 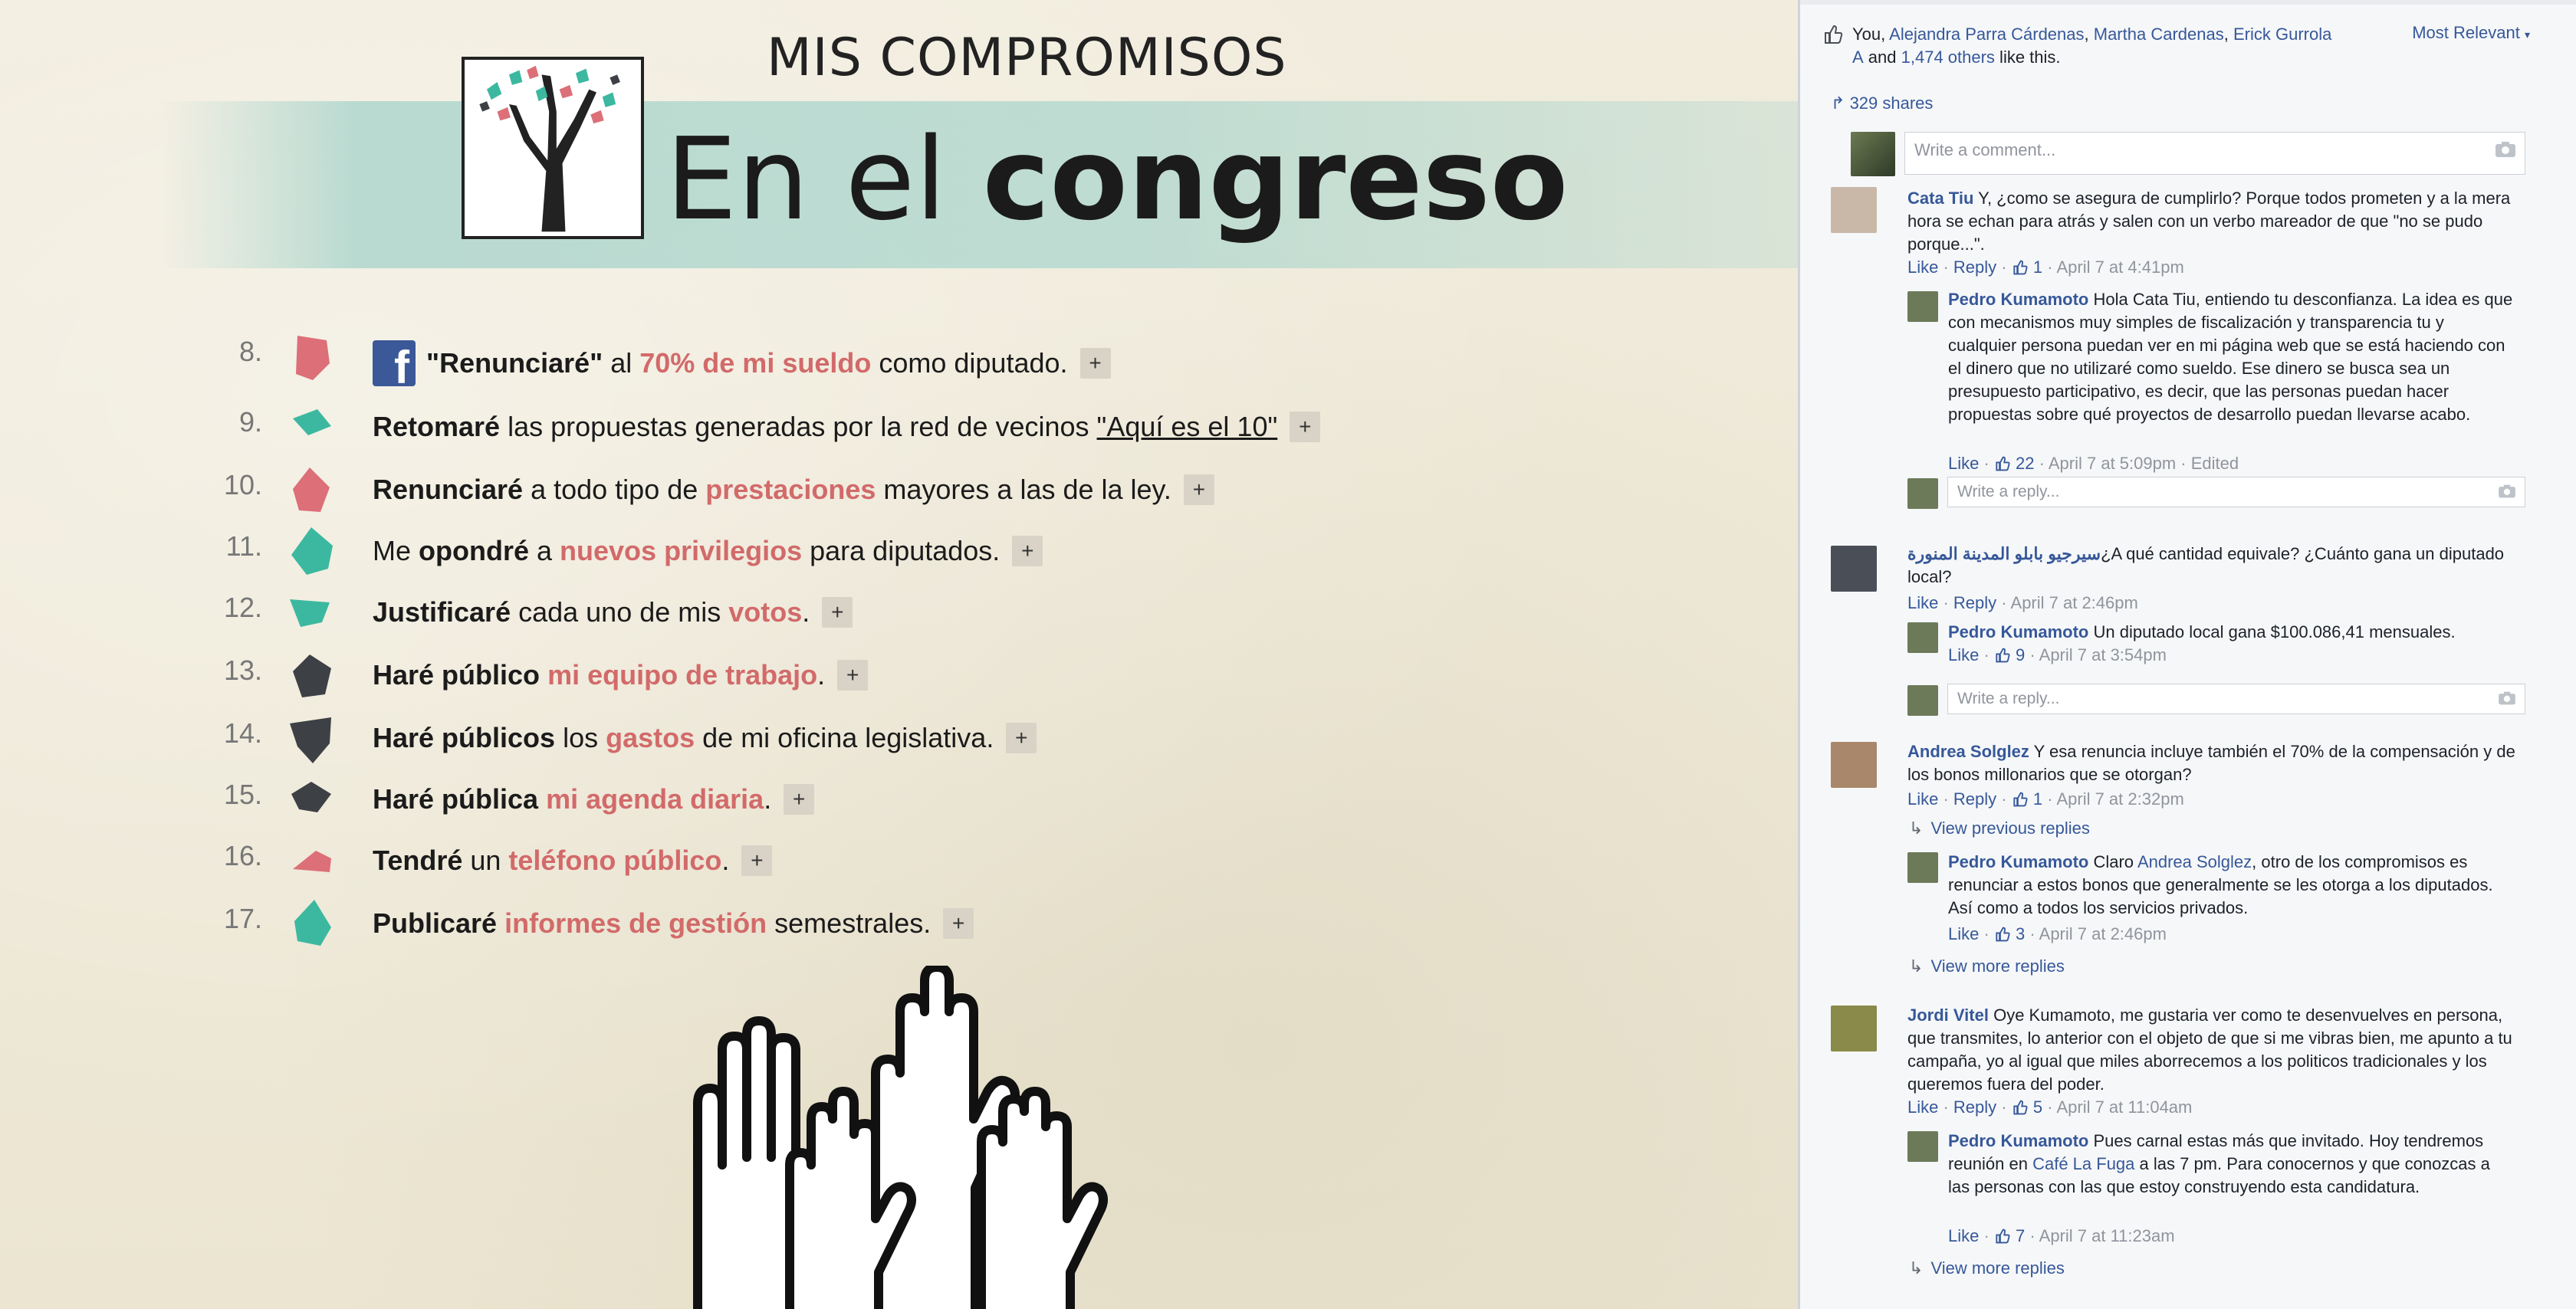 What do you see at coordinates (1940, 198) in the screenshot?
I see `commenter-name: Cata Tiu` at bounding box center [1940, 198].